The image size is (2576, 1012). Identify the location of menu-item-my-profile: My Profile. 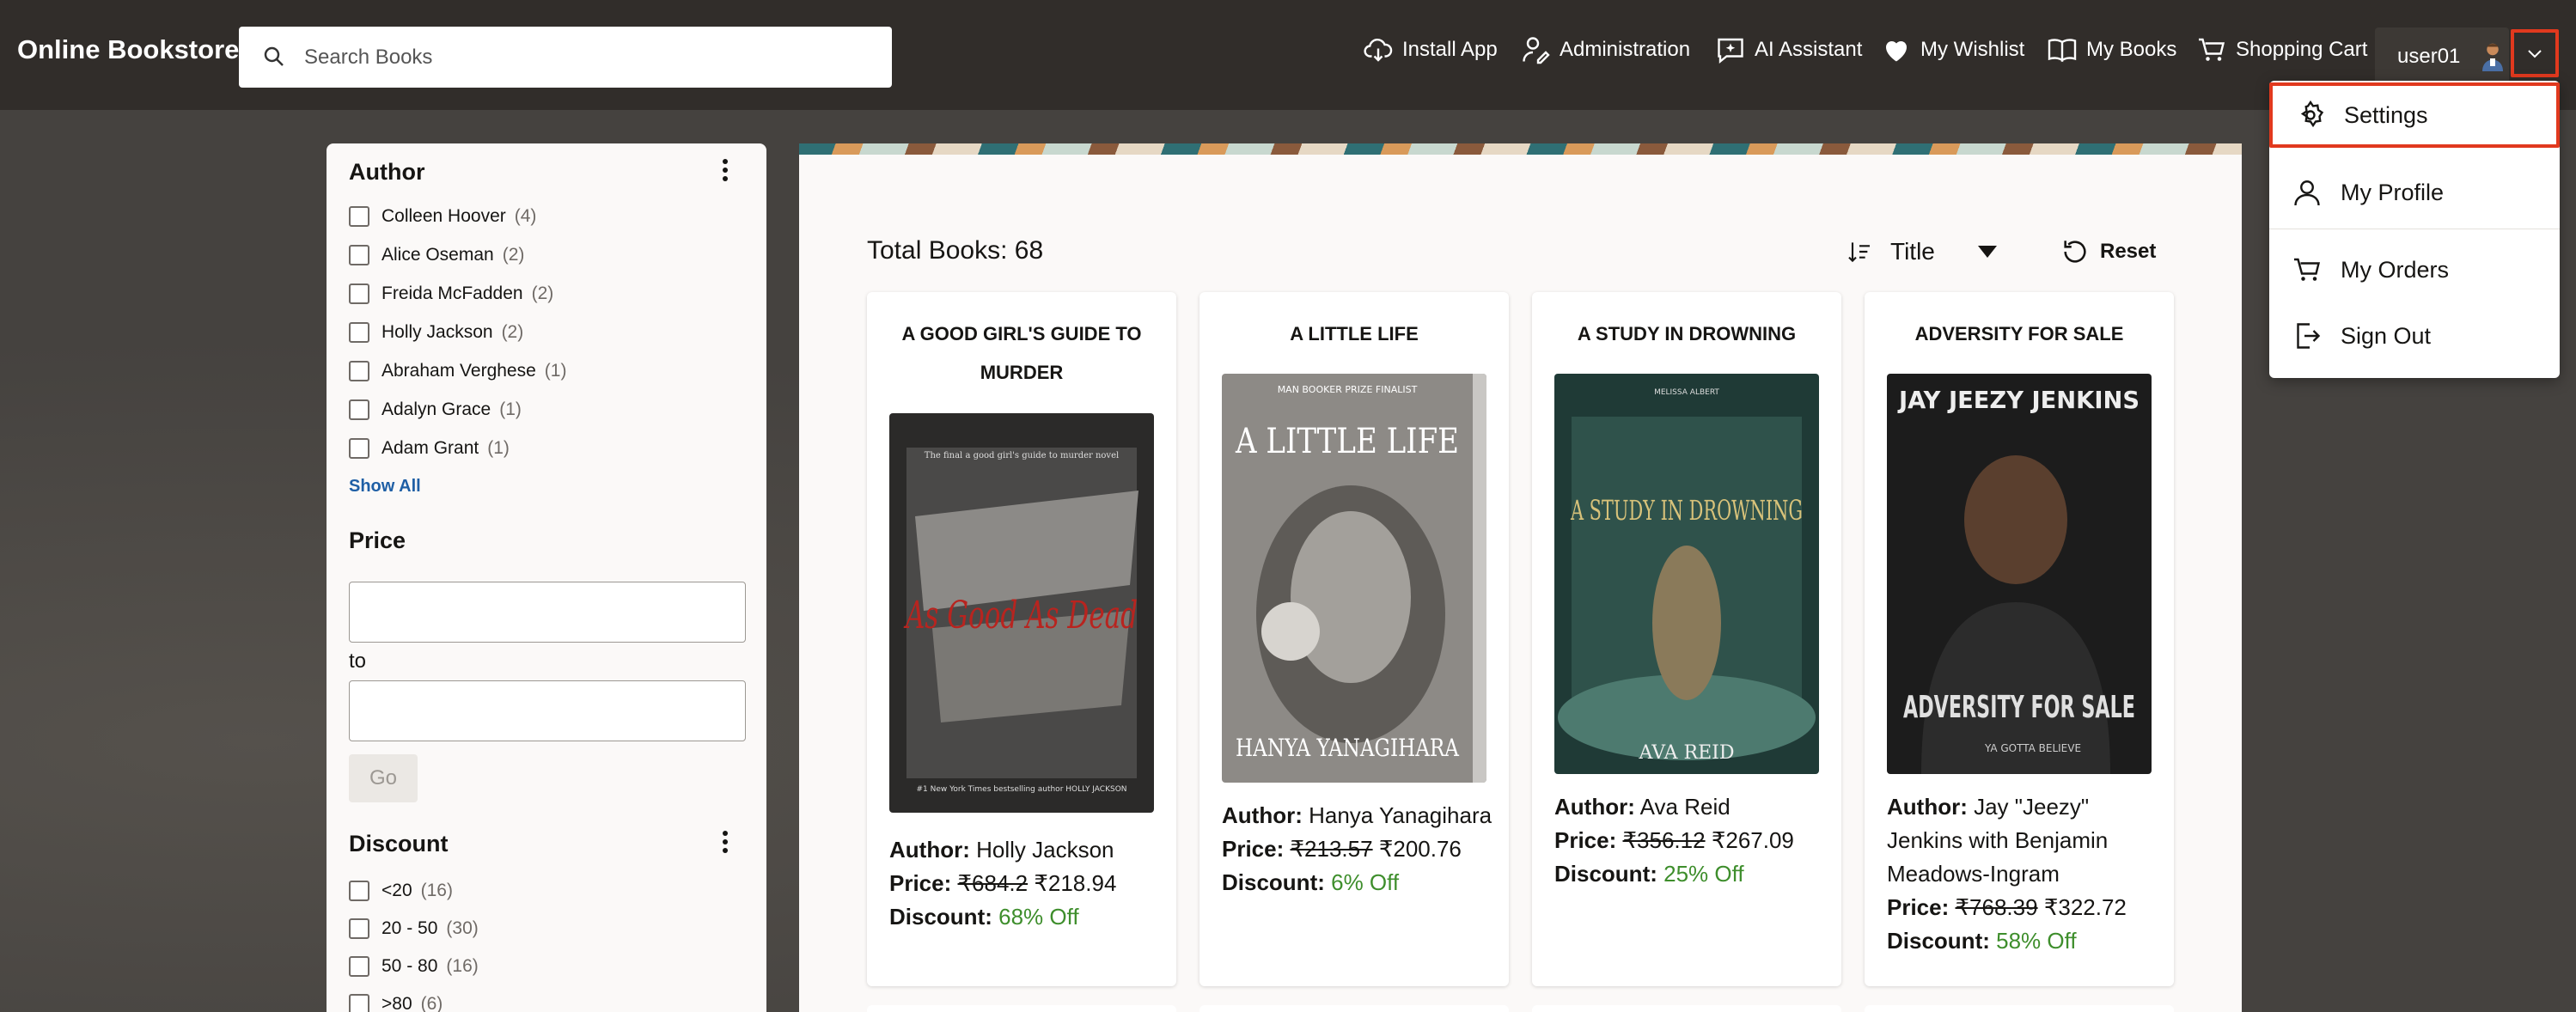
(2414, 192).